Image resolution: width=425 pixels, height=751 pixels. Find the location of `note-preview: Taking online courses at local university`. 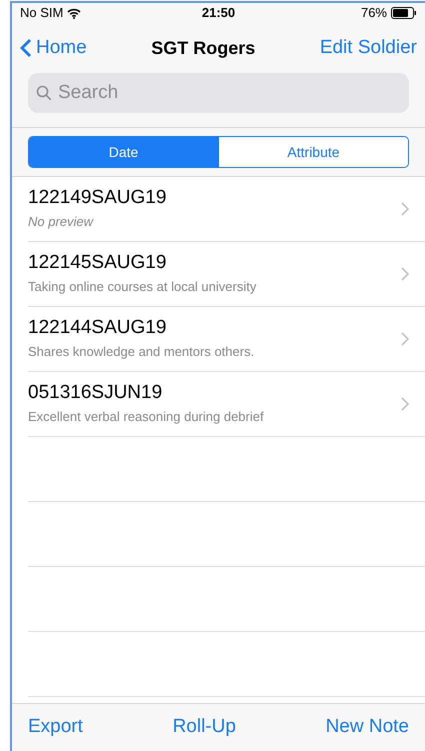

note-preview: Taking online courses at local university is located at coordinates (143, 287).